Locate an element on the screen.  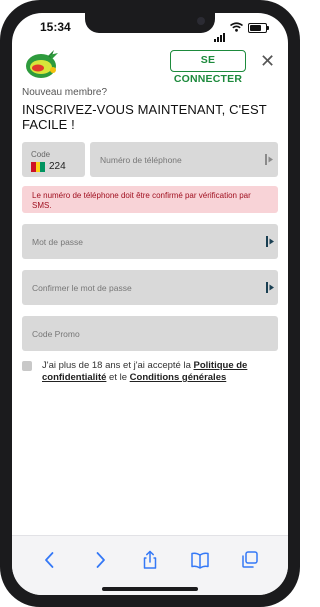
lottery-logo-icon is located at coordinates (42, 64).